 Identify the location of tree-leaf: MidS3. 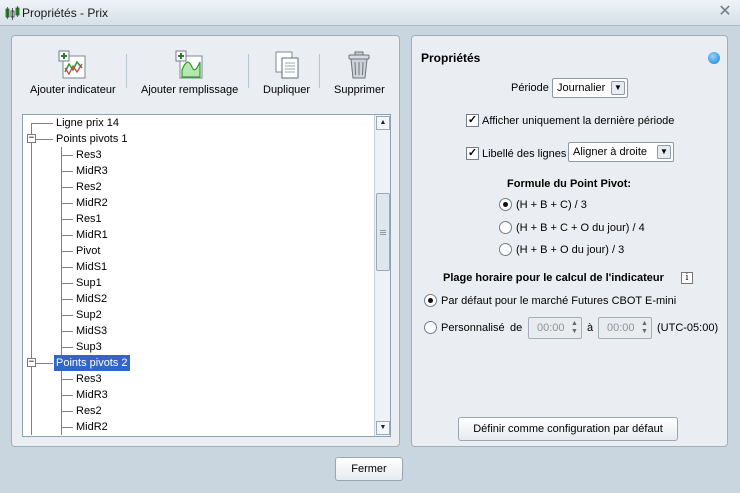
(199, 331).